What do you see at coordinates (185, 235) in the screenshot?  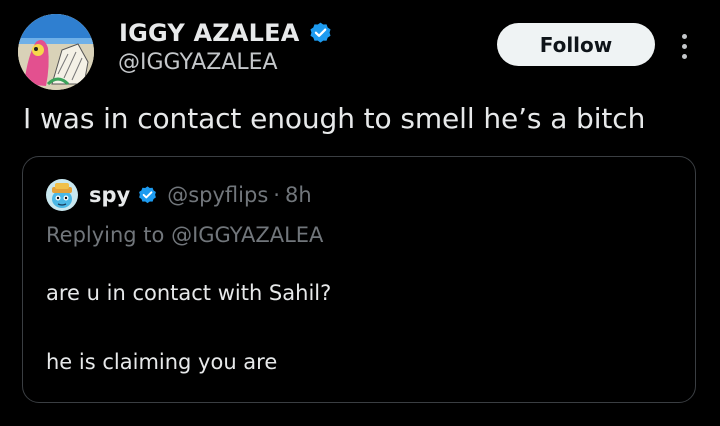 I see `replying-to-label: Replying to @IGGYAZALEA` at bounding box center [185, 235].